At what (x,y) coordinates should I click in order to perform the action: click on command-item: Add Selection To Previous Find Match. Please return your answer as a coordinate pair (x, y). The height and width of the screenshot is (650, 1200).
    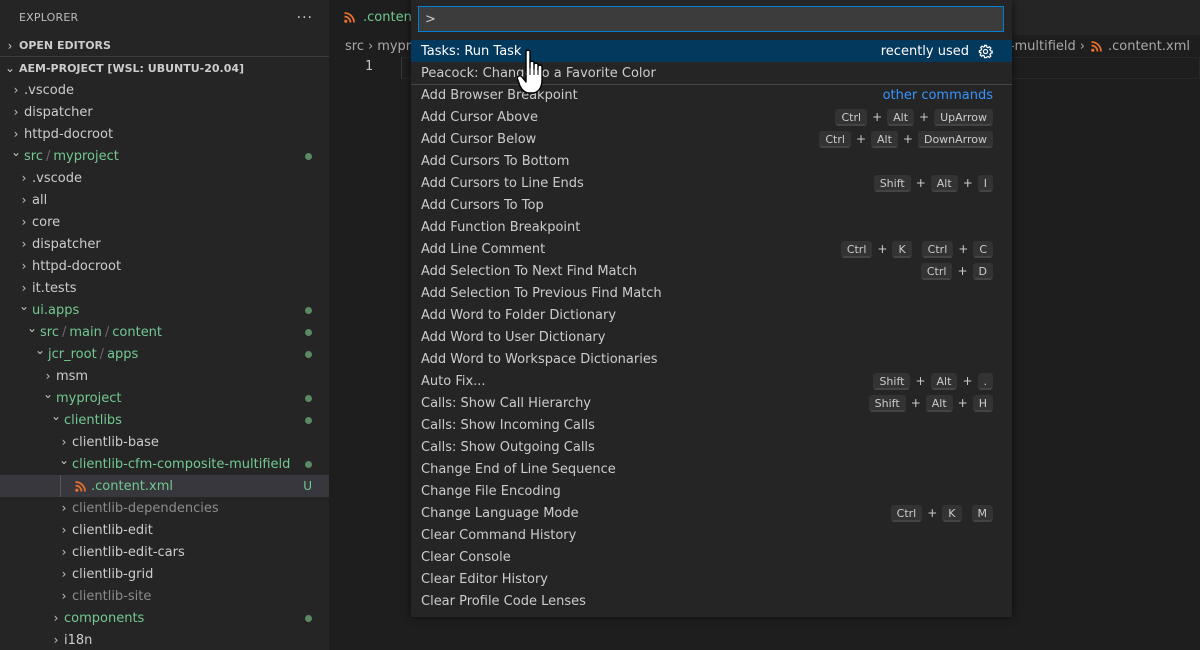
    Looking at the image, I should click on (711, 293).